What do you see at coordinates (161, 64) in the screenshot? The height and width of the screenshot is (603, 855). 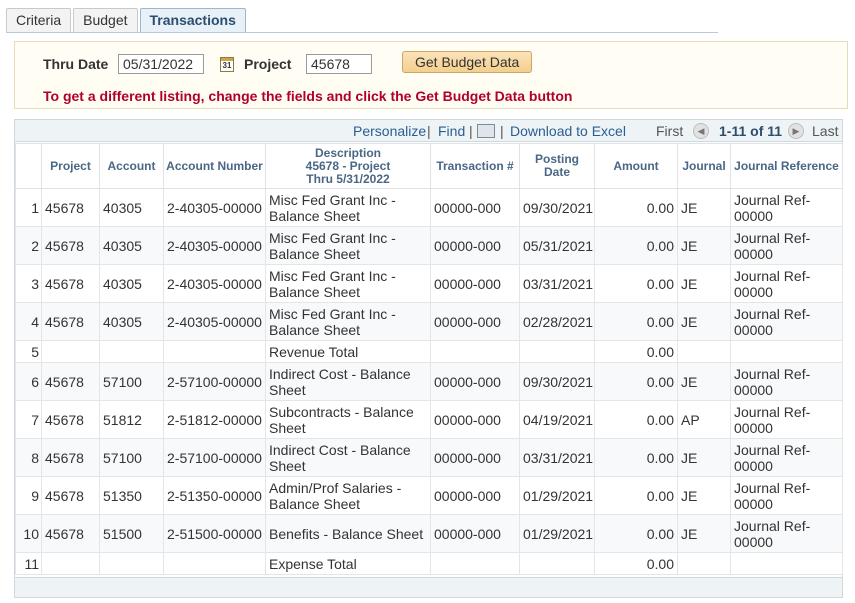 I see `thru-date-input` at bounding box center [161, 64].